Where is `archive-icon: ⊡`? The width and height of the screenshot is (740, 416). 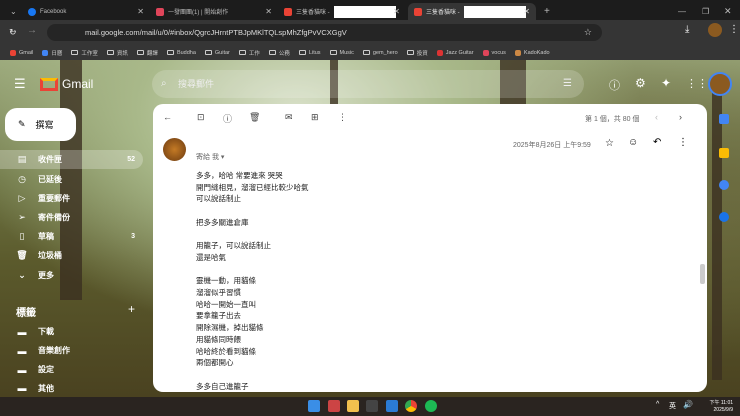
archive-icon: ⊡ is located at coordinates (201, 117).